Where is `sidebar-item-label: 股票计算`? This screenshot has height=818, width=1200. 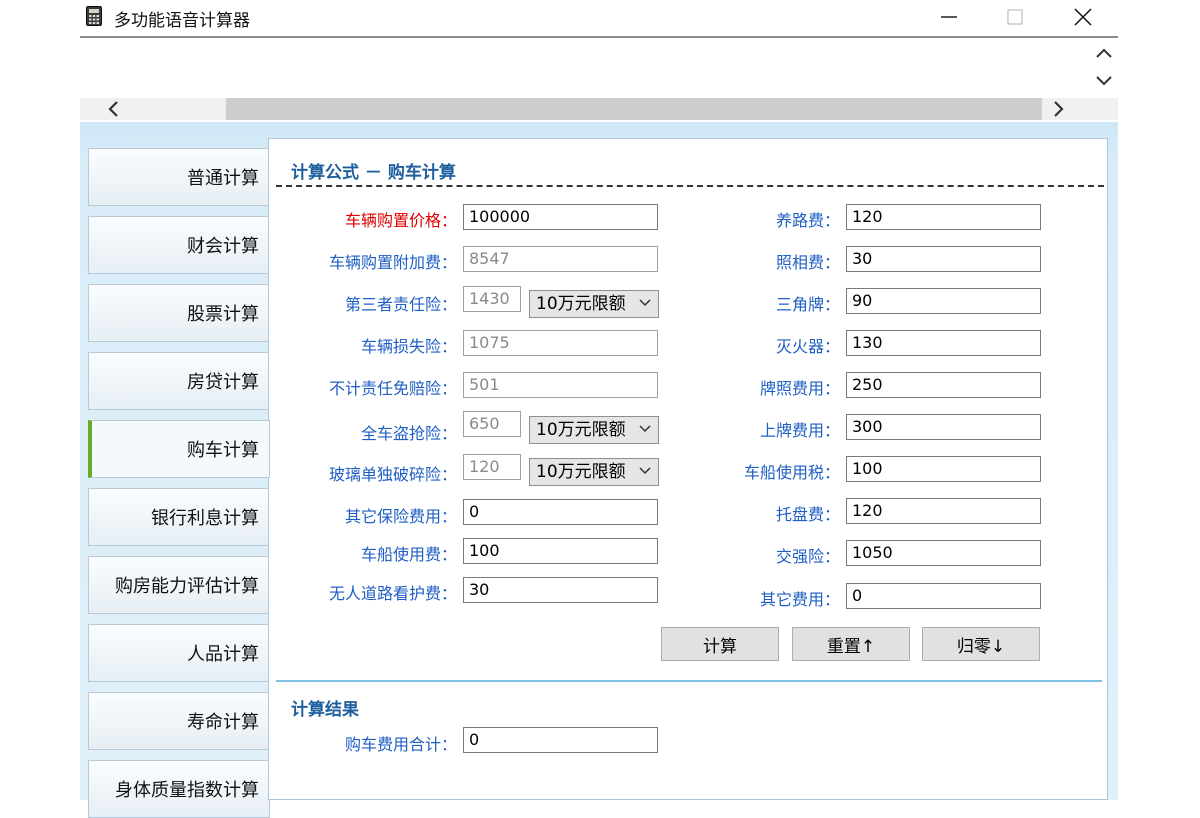
sidebar-item-label: 股票计算 is located at coordinates (223, 314).